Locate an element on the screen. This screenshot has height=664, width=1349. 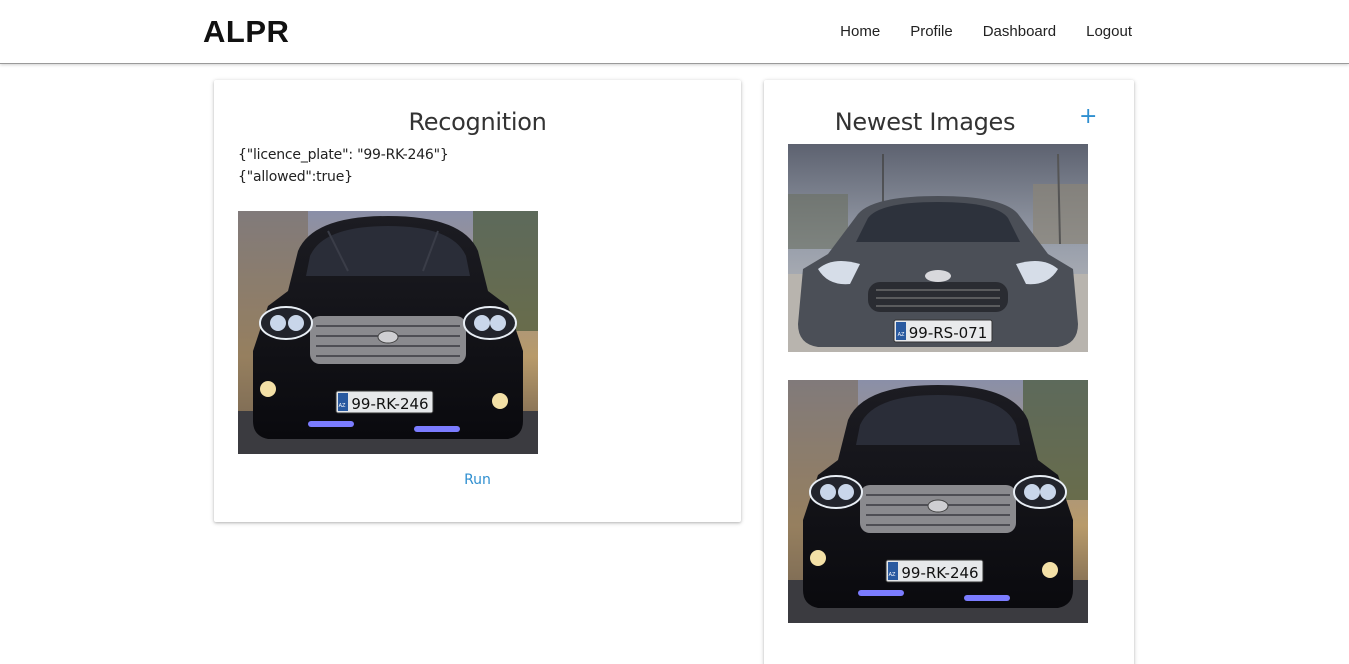
recognition-plate-text: 99-RK-246 is located at coordinates (389, 404).